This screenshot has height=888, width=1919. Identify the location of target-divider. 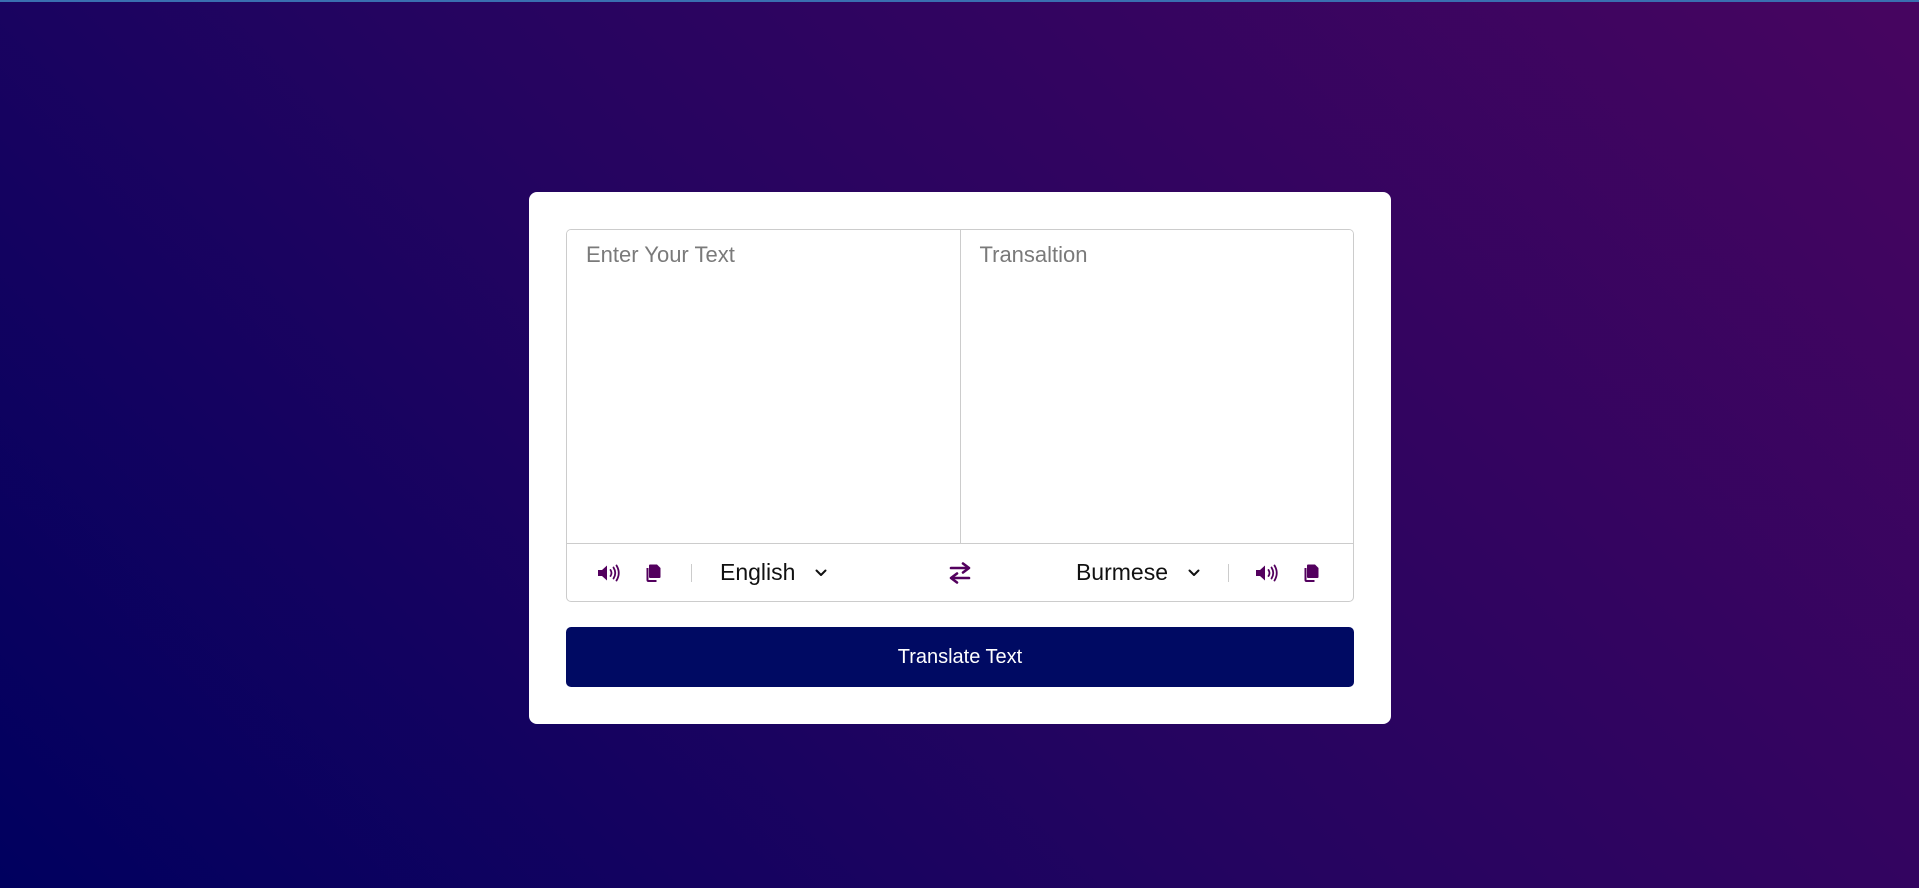
(1228, 572).